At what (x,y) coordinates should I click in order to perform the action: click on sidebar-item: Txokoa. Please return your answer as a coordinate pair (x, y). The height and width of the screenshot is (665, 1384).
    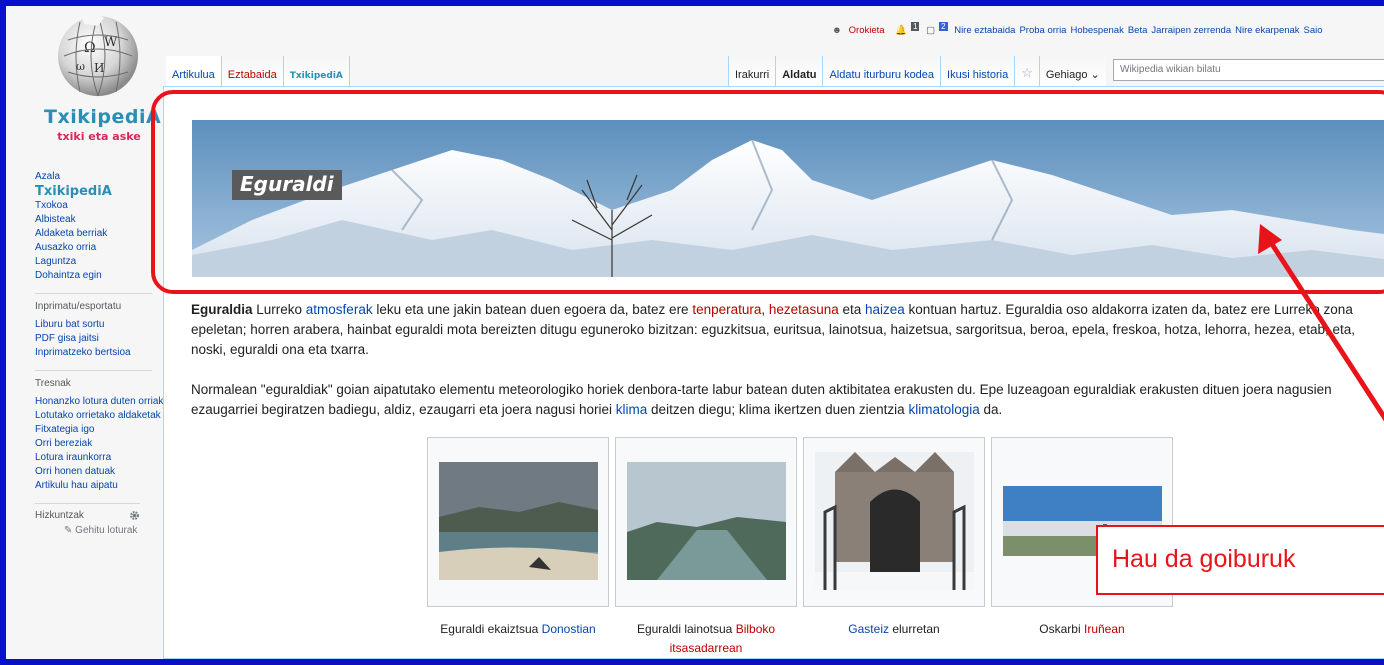
    Looking at the image, I should click on (86, 206).